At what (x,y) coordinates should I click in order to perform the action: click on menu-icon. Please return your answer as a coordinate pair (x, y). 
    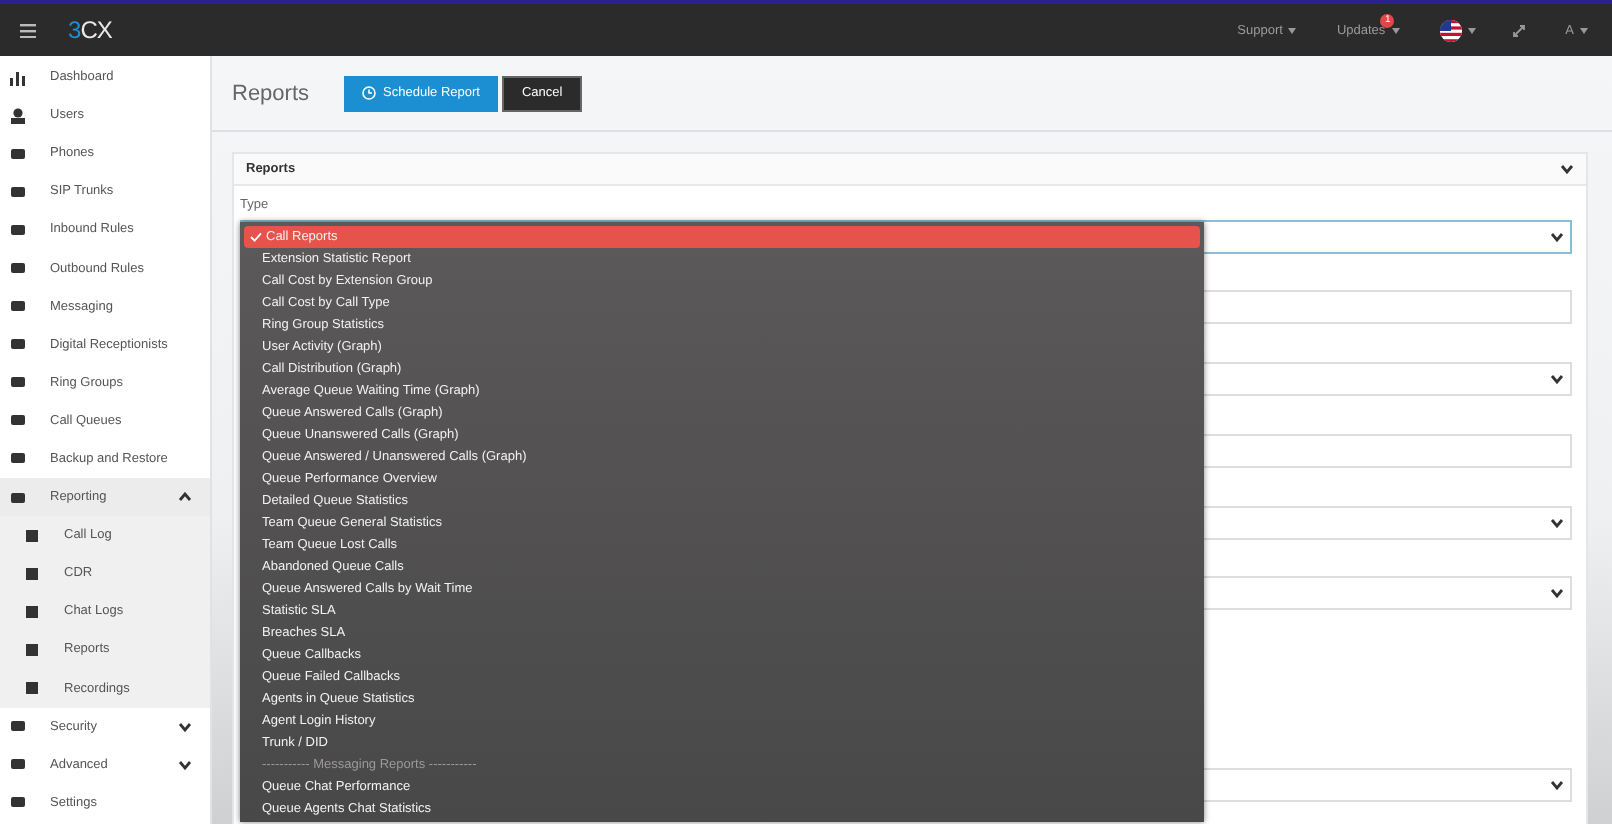
    Looking at the image, I should click on (28, 30).